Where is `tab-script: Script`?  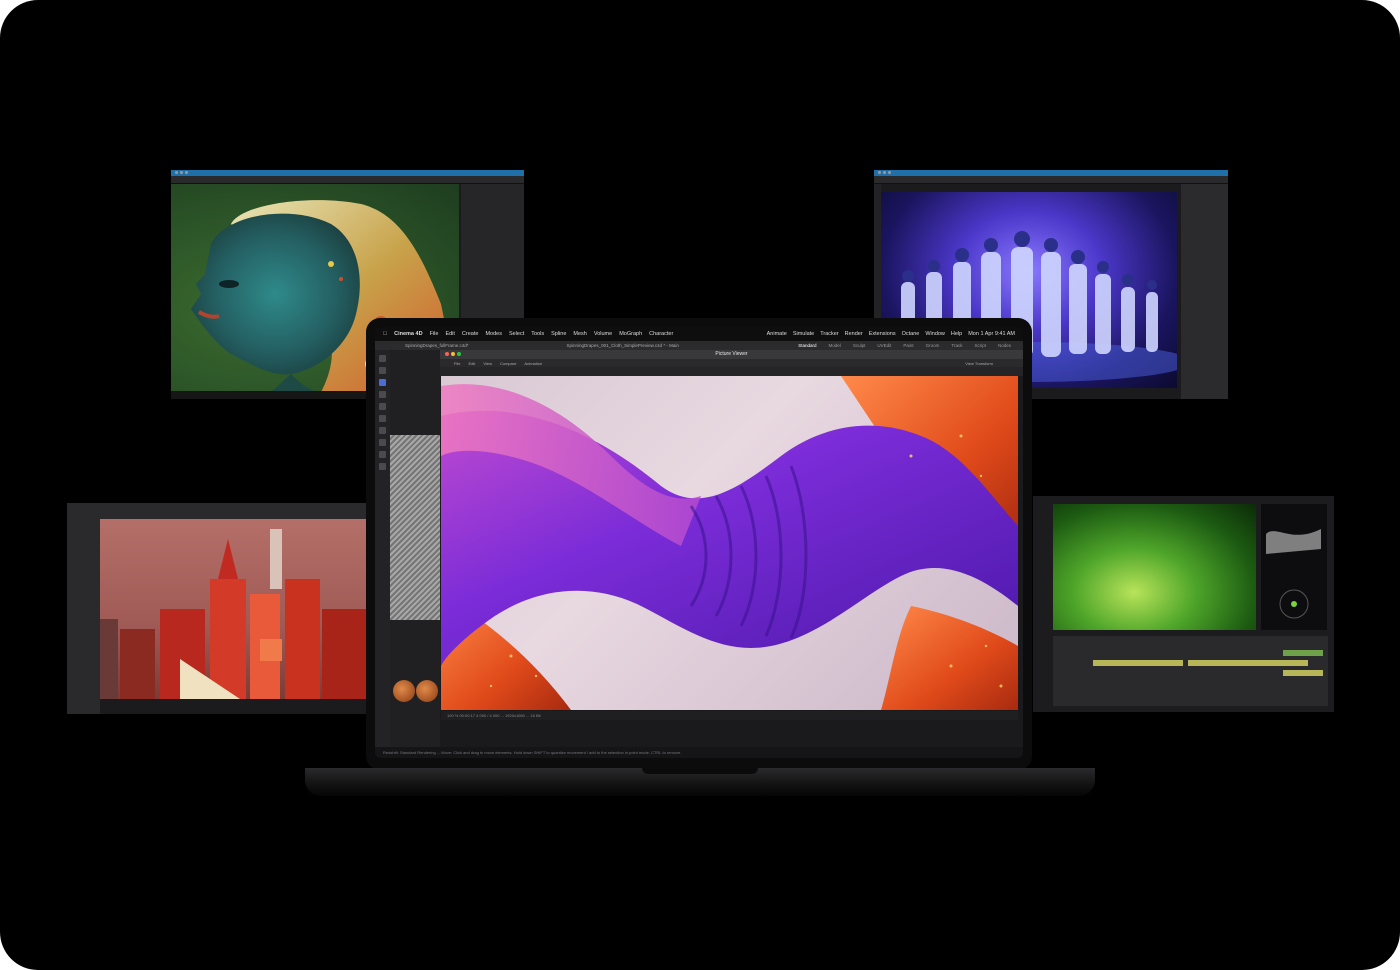
tab-script: Script is located at coordinates (980, 345).